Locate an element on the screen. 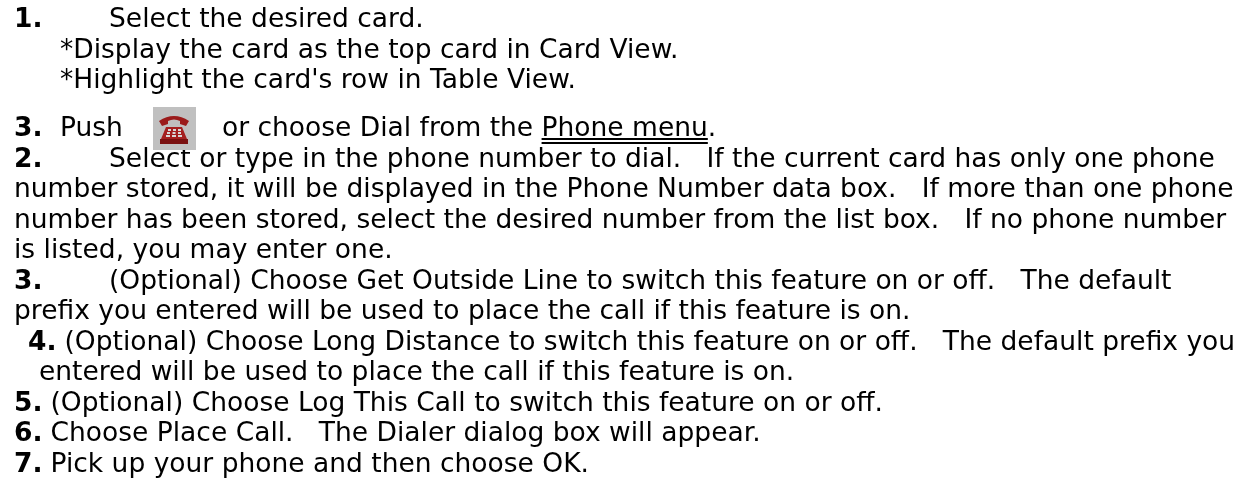  sub-step-text: *Display the card as the top card in Card View. is located at coordinates (369, 48).